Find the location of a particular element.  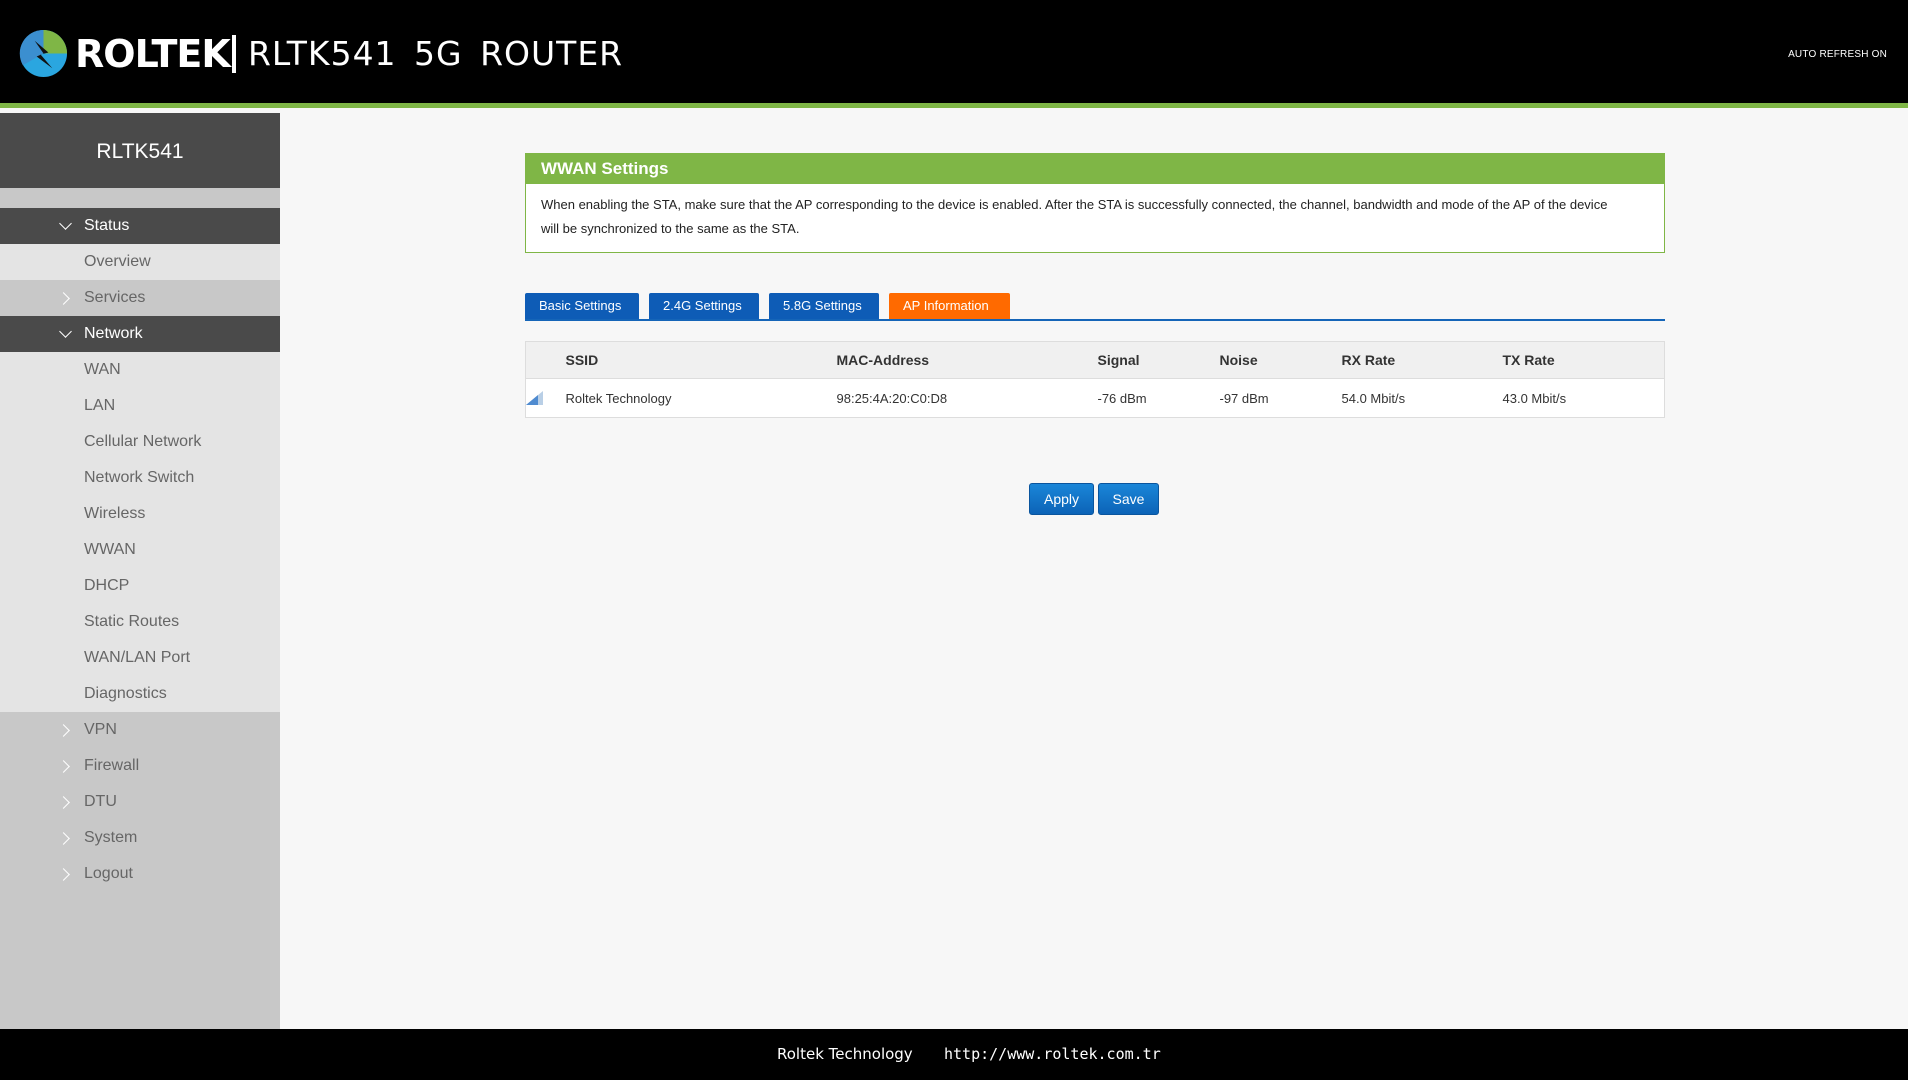

sidebar-item-label: VPN is located at coordinates (100, 729).